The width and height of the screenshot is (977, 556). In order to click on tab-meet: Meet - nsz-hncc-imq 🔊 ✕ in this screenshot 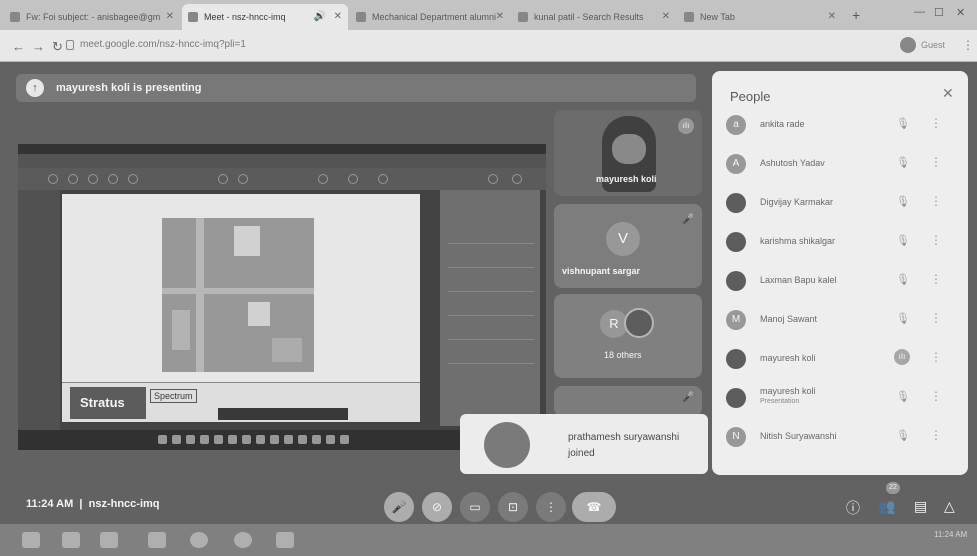, I will do `click(265, 17)`.